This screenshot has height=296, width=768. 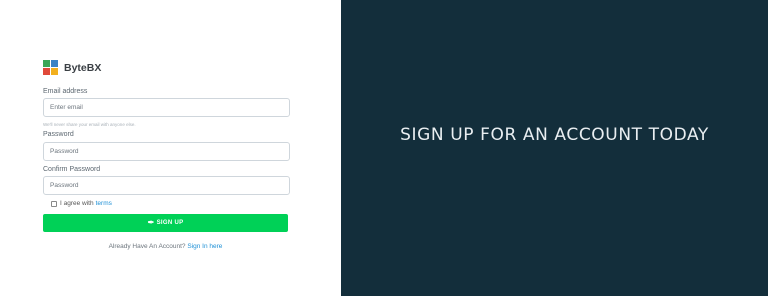 I want to click on agree-text: I agree with, so click(x=77, y=203).